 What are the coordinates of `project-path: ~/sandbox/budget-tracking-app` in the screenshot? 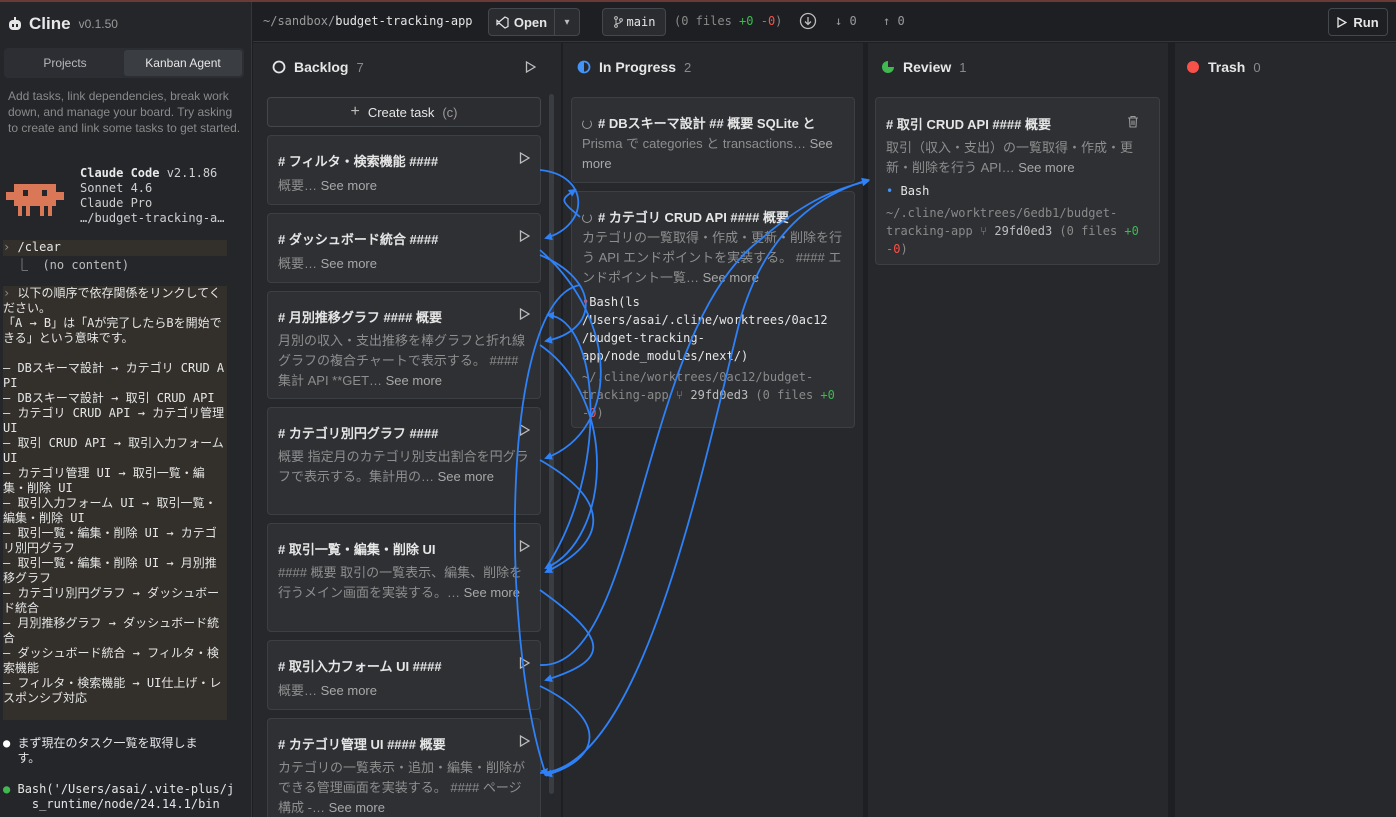 It's located at (368, 21).